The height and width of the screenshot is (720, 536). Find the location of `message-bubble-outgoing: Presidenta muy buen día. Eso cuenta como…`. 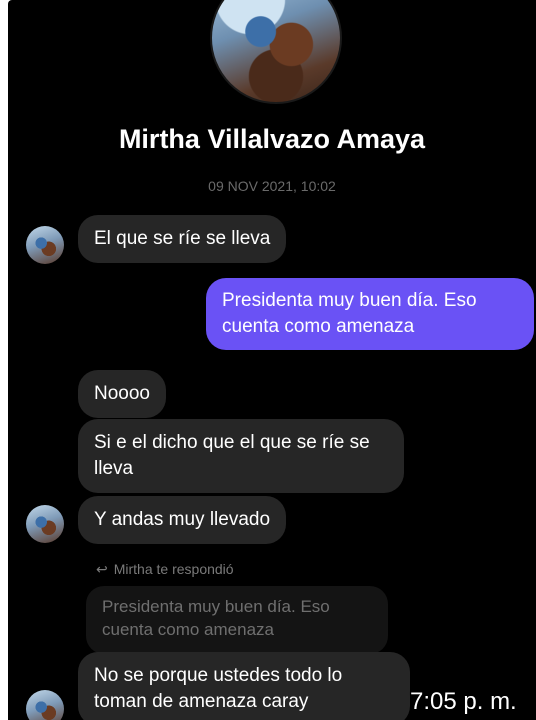

message-bubble-outgoing: Presidenta muy buen día. Eso cuenta como… is located at coordinates (370, 314).